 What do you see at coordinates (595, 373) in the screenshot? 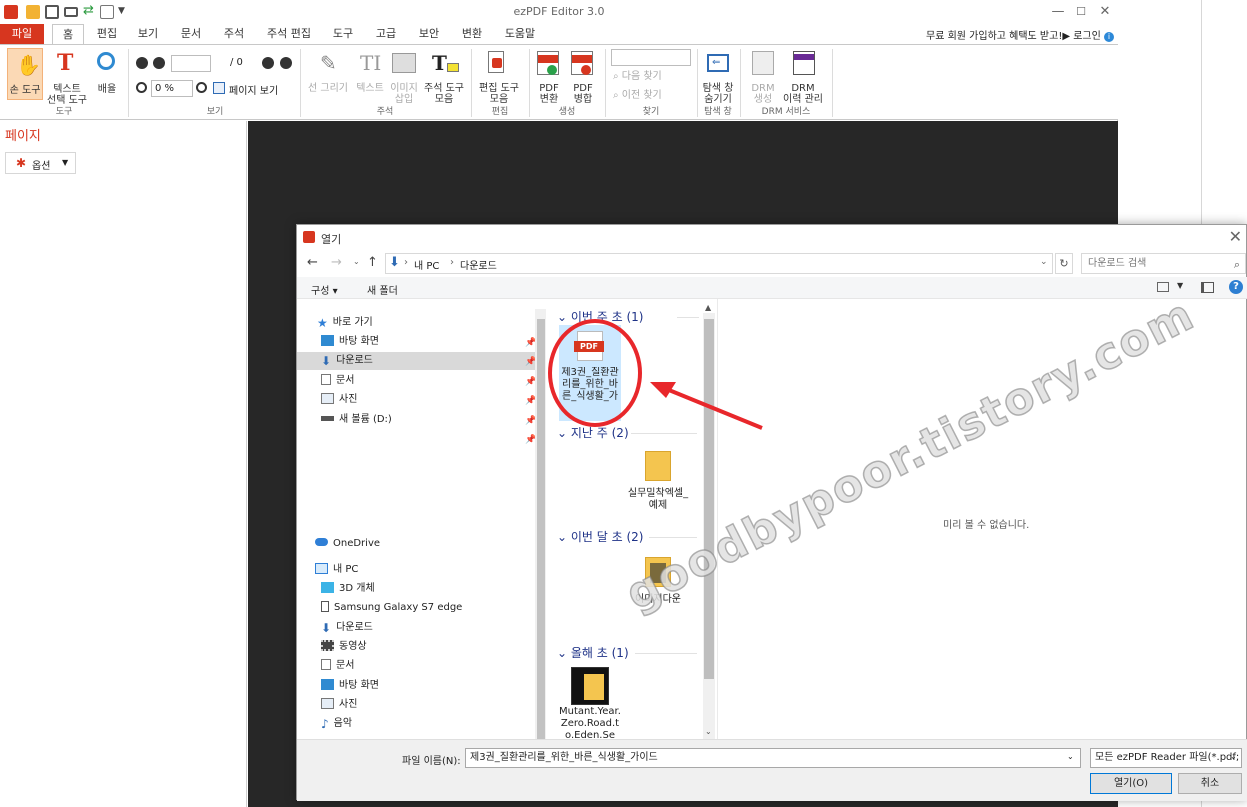
I see `highlight-circle` at bounding box center [595, 373].